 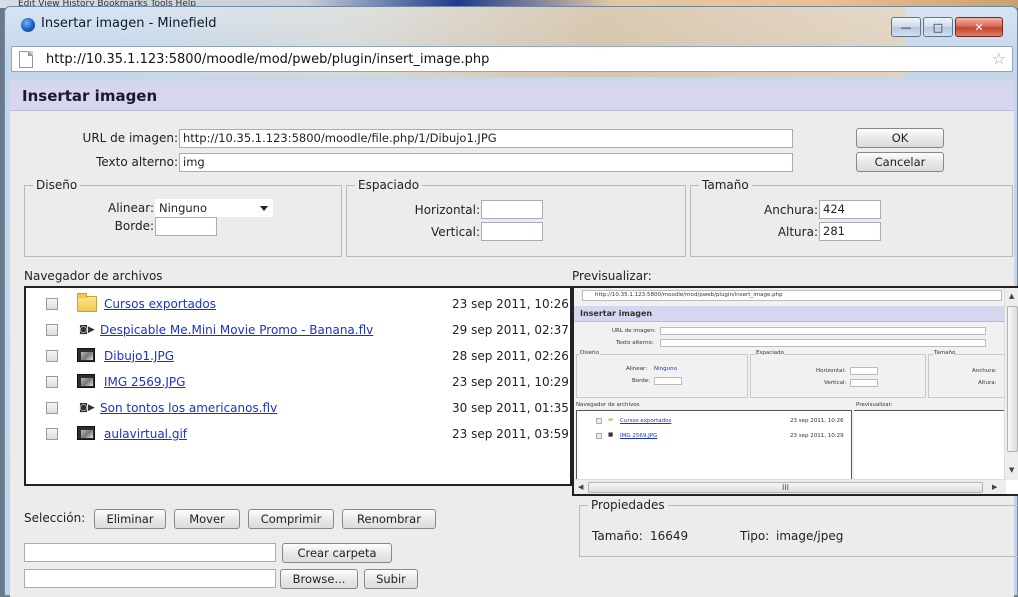 I want to click on scroll-down-icon: ▼, so click(x=1011, y=470).